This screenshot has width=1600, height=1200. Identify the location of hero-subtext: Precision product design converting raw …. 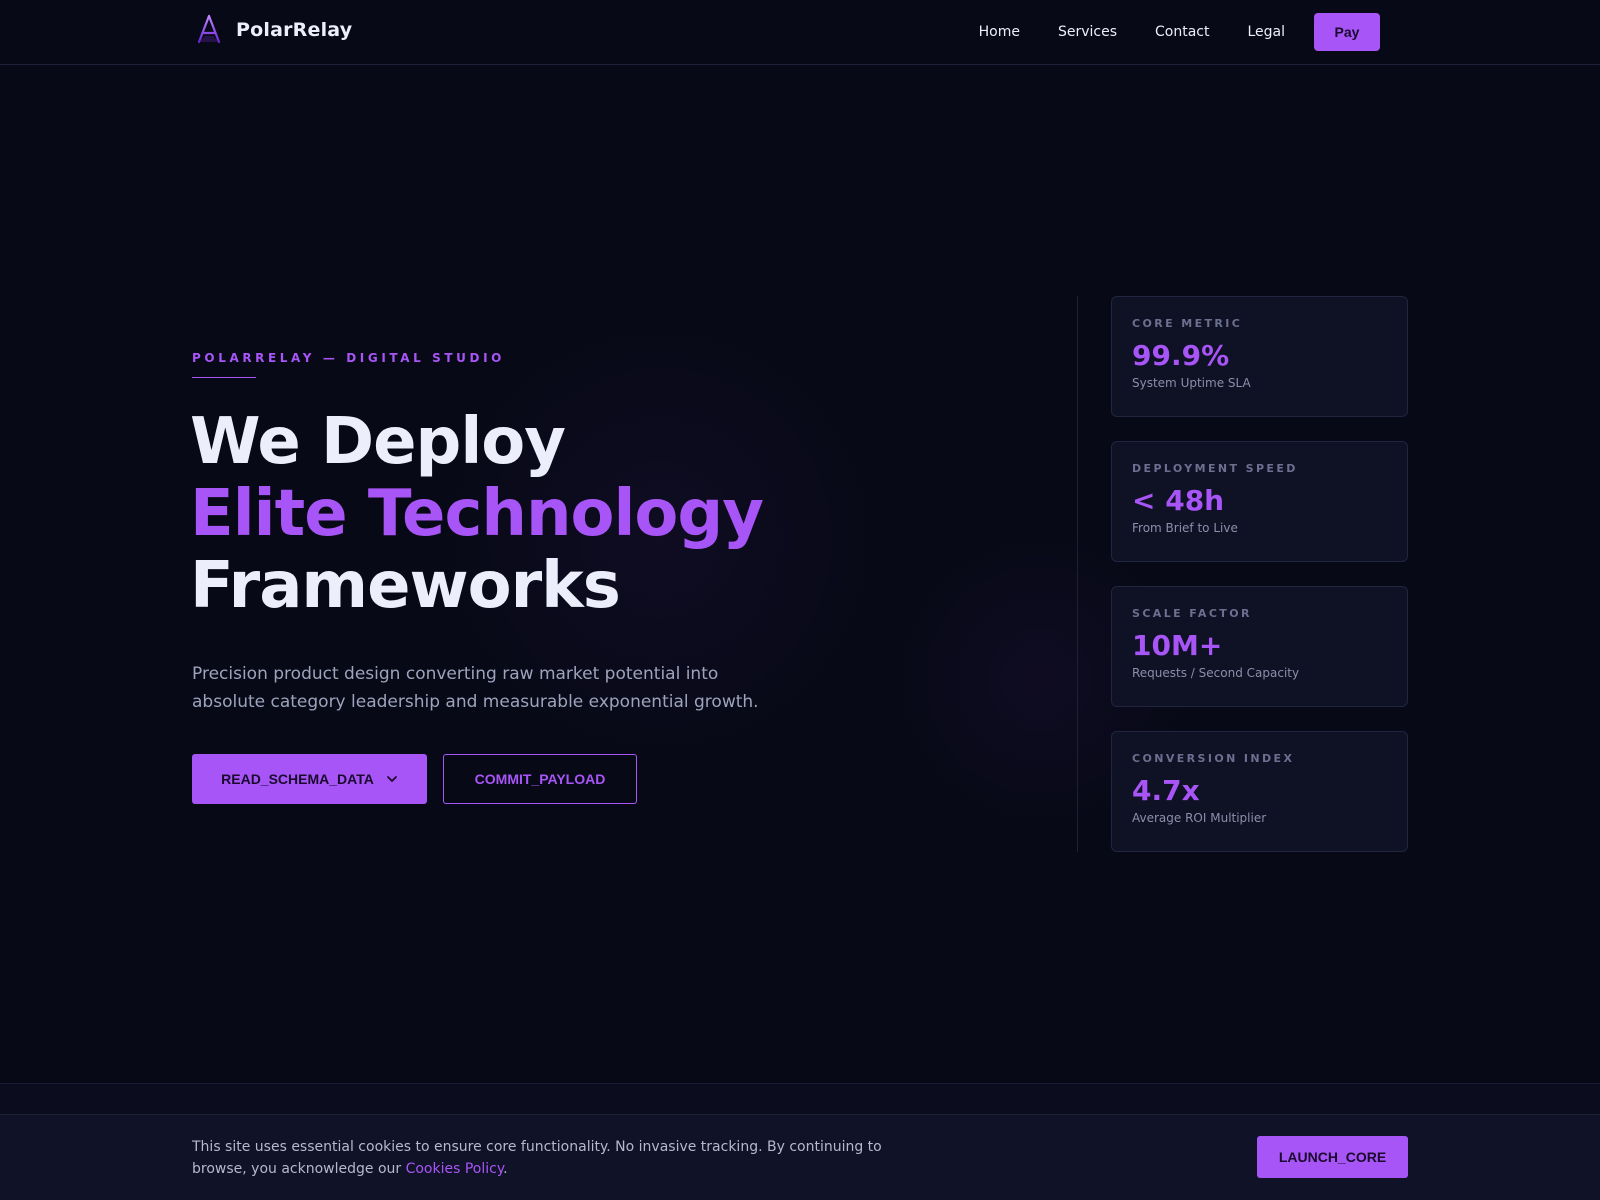
(475, 688).